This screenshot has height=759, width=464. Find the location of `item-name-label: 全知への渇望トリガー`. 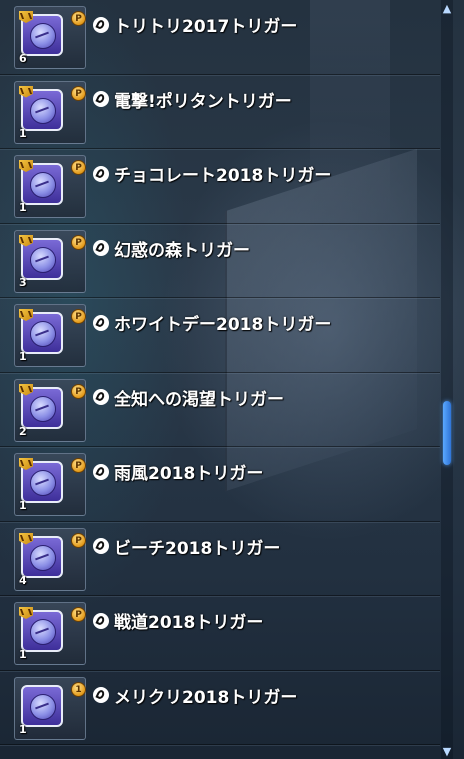

item-name-label: 全知への渇望トリガー is located at coordinates (199, 399).